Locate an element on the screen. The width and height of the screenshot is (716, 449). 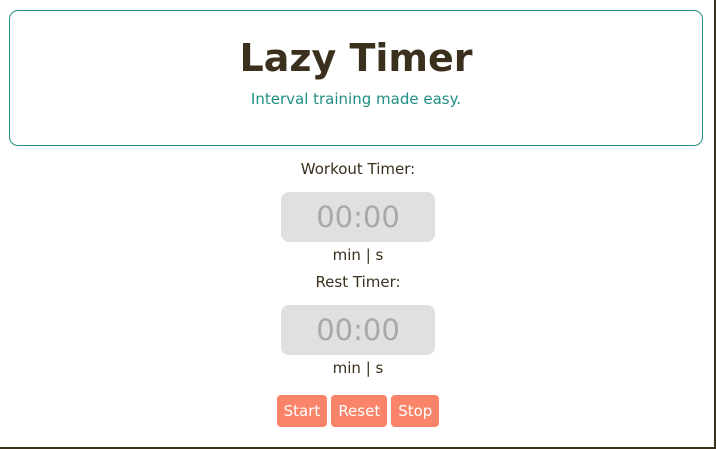
reset-button: Reset is located at coordinates (359, 411).